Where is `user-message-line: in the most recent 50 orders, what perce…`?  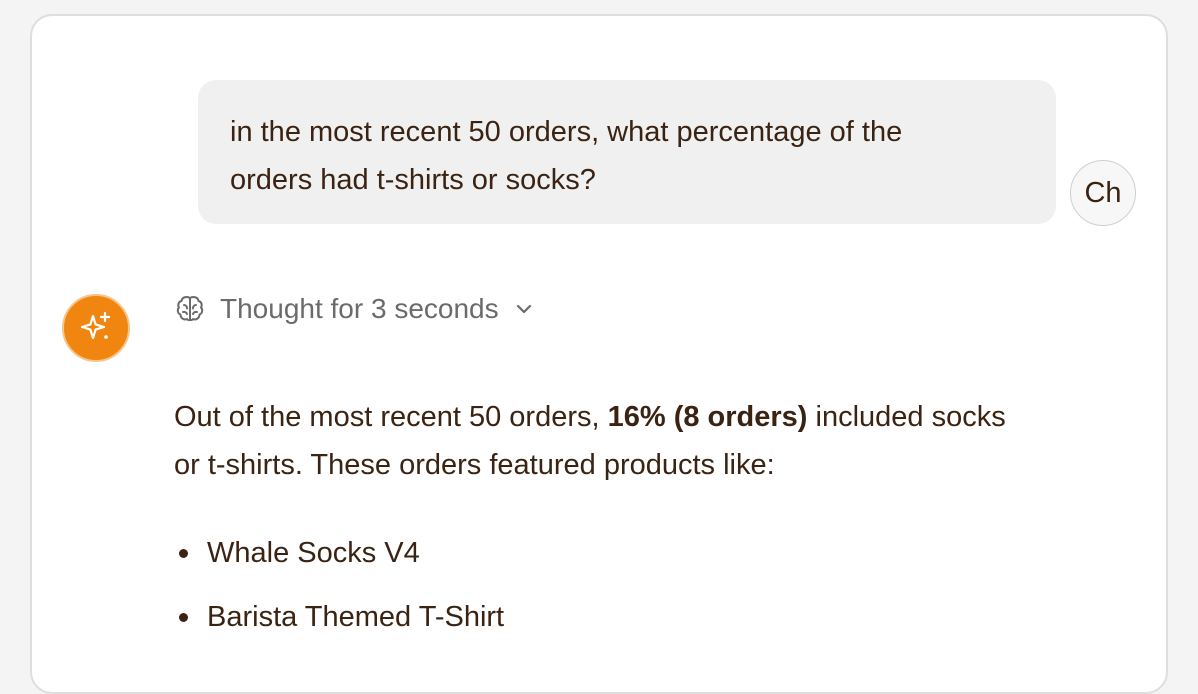
user-message-line: in the most recent 50 orders, what perce… is located at coordinates (566, 132).